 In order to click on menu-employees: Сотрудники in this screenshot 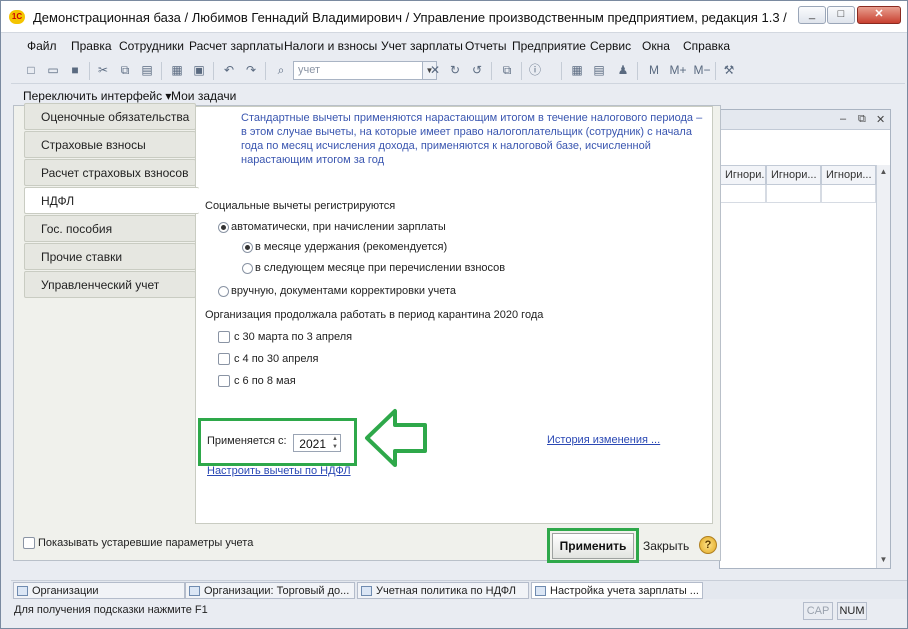, I will do `click(151, 46)`.